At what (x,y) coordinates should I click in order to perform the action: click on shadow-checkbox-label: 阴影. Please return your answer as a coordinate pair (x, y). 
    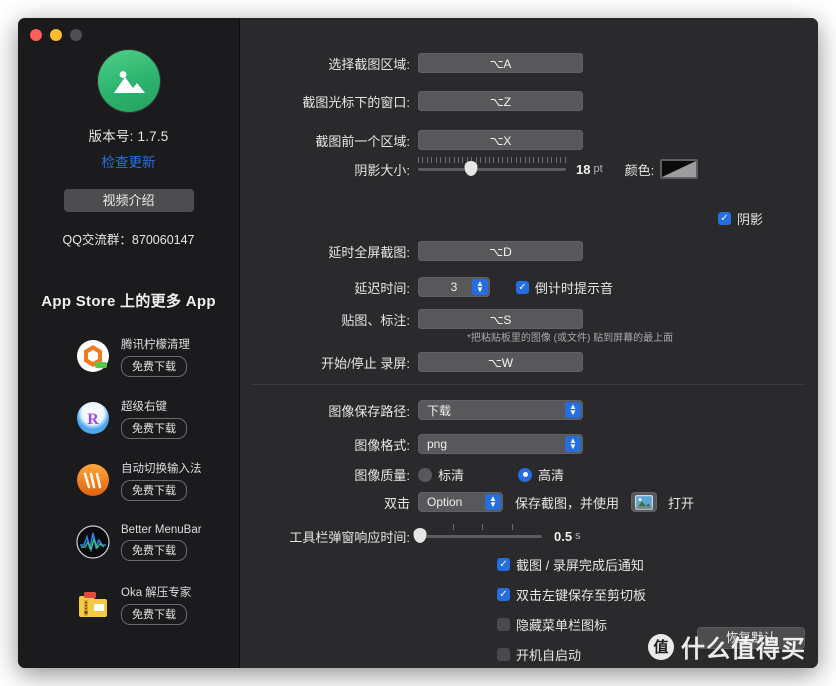
    Looking at the image, I should click on (750, 219).